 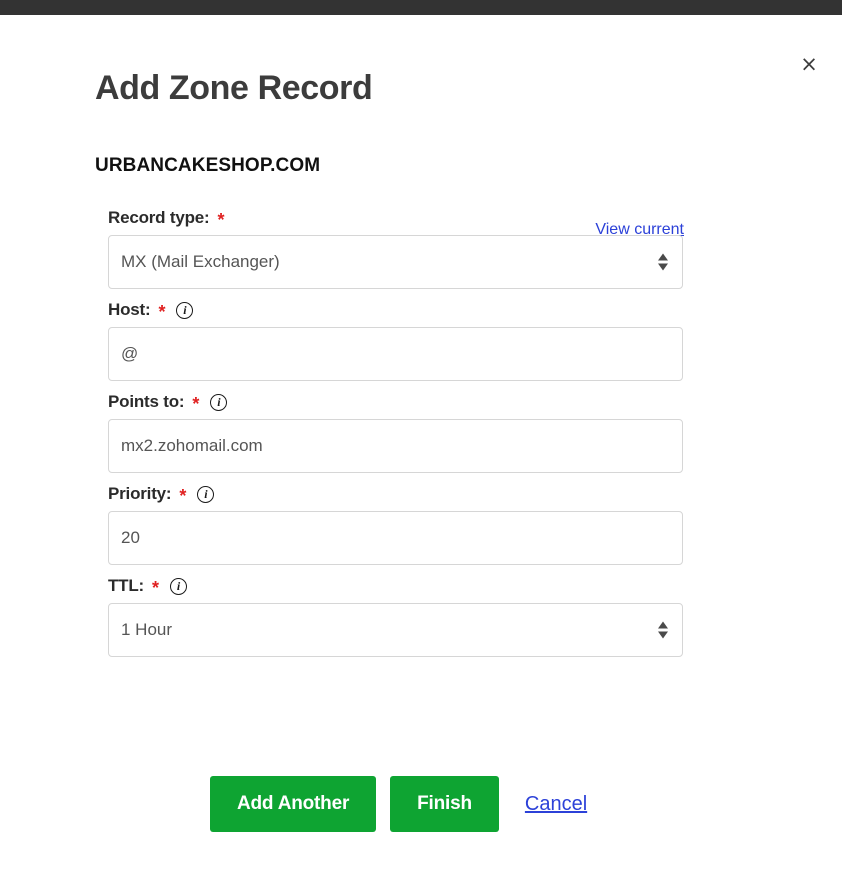 What do you see at coordinates (126, 585) in the screenshot?
I see `field-label-ttl: TTL:` at bounding box center [126, 585].